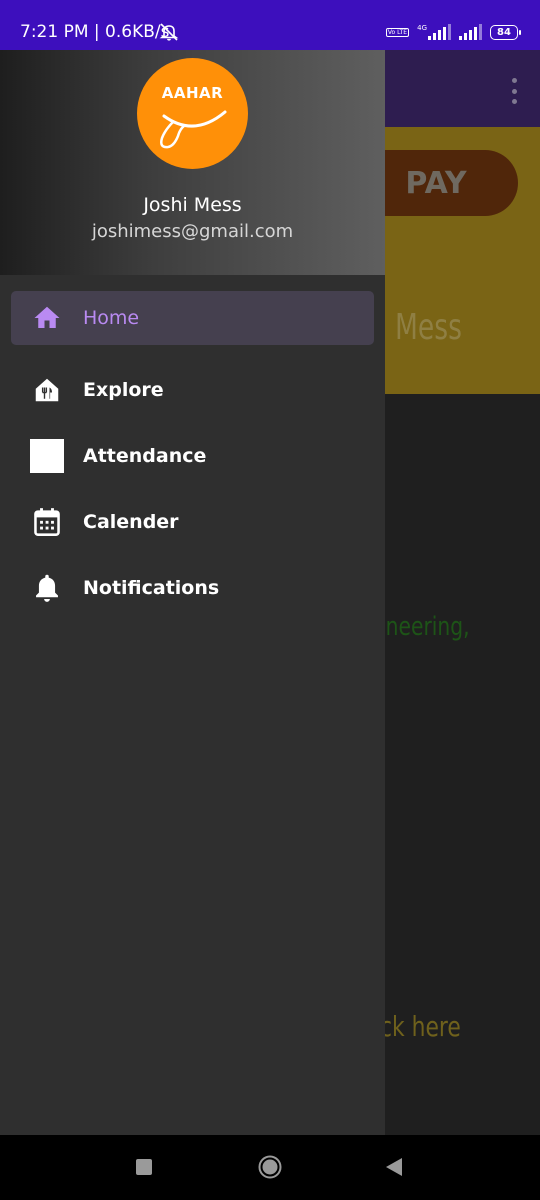 Image resolution: width=540 pixels, height=1200 pixels. Describe the element at coordinates (47, 390) in the screenshot. I see `restaurant-icon` at that location.